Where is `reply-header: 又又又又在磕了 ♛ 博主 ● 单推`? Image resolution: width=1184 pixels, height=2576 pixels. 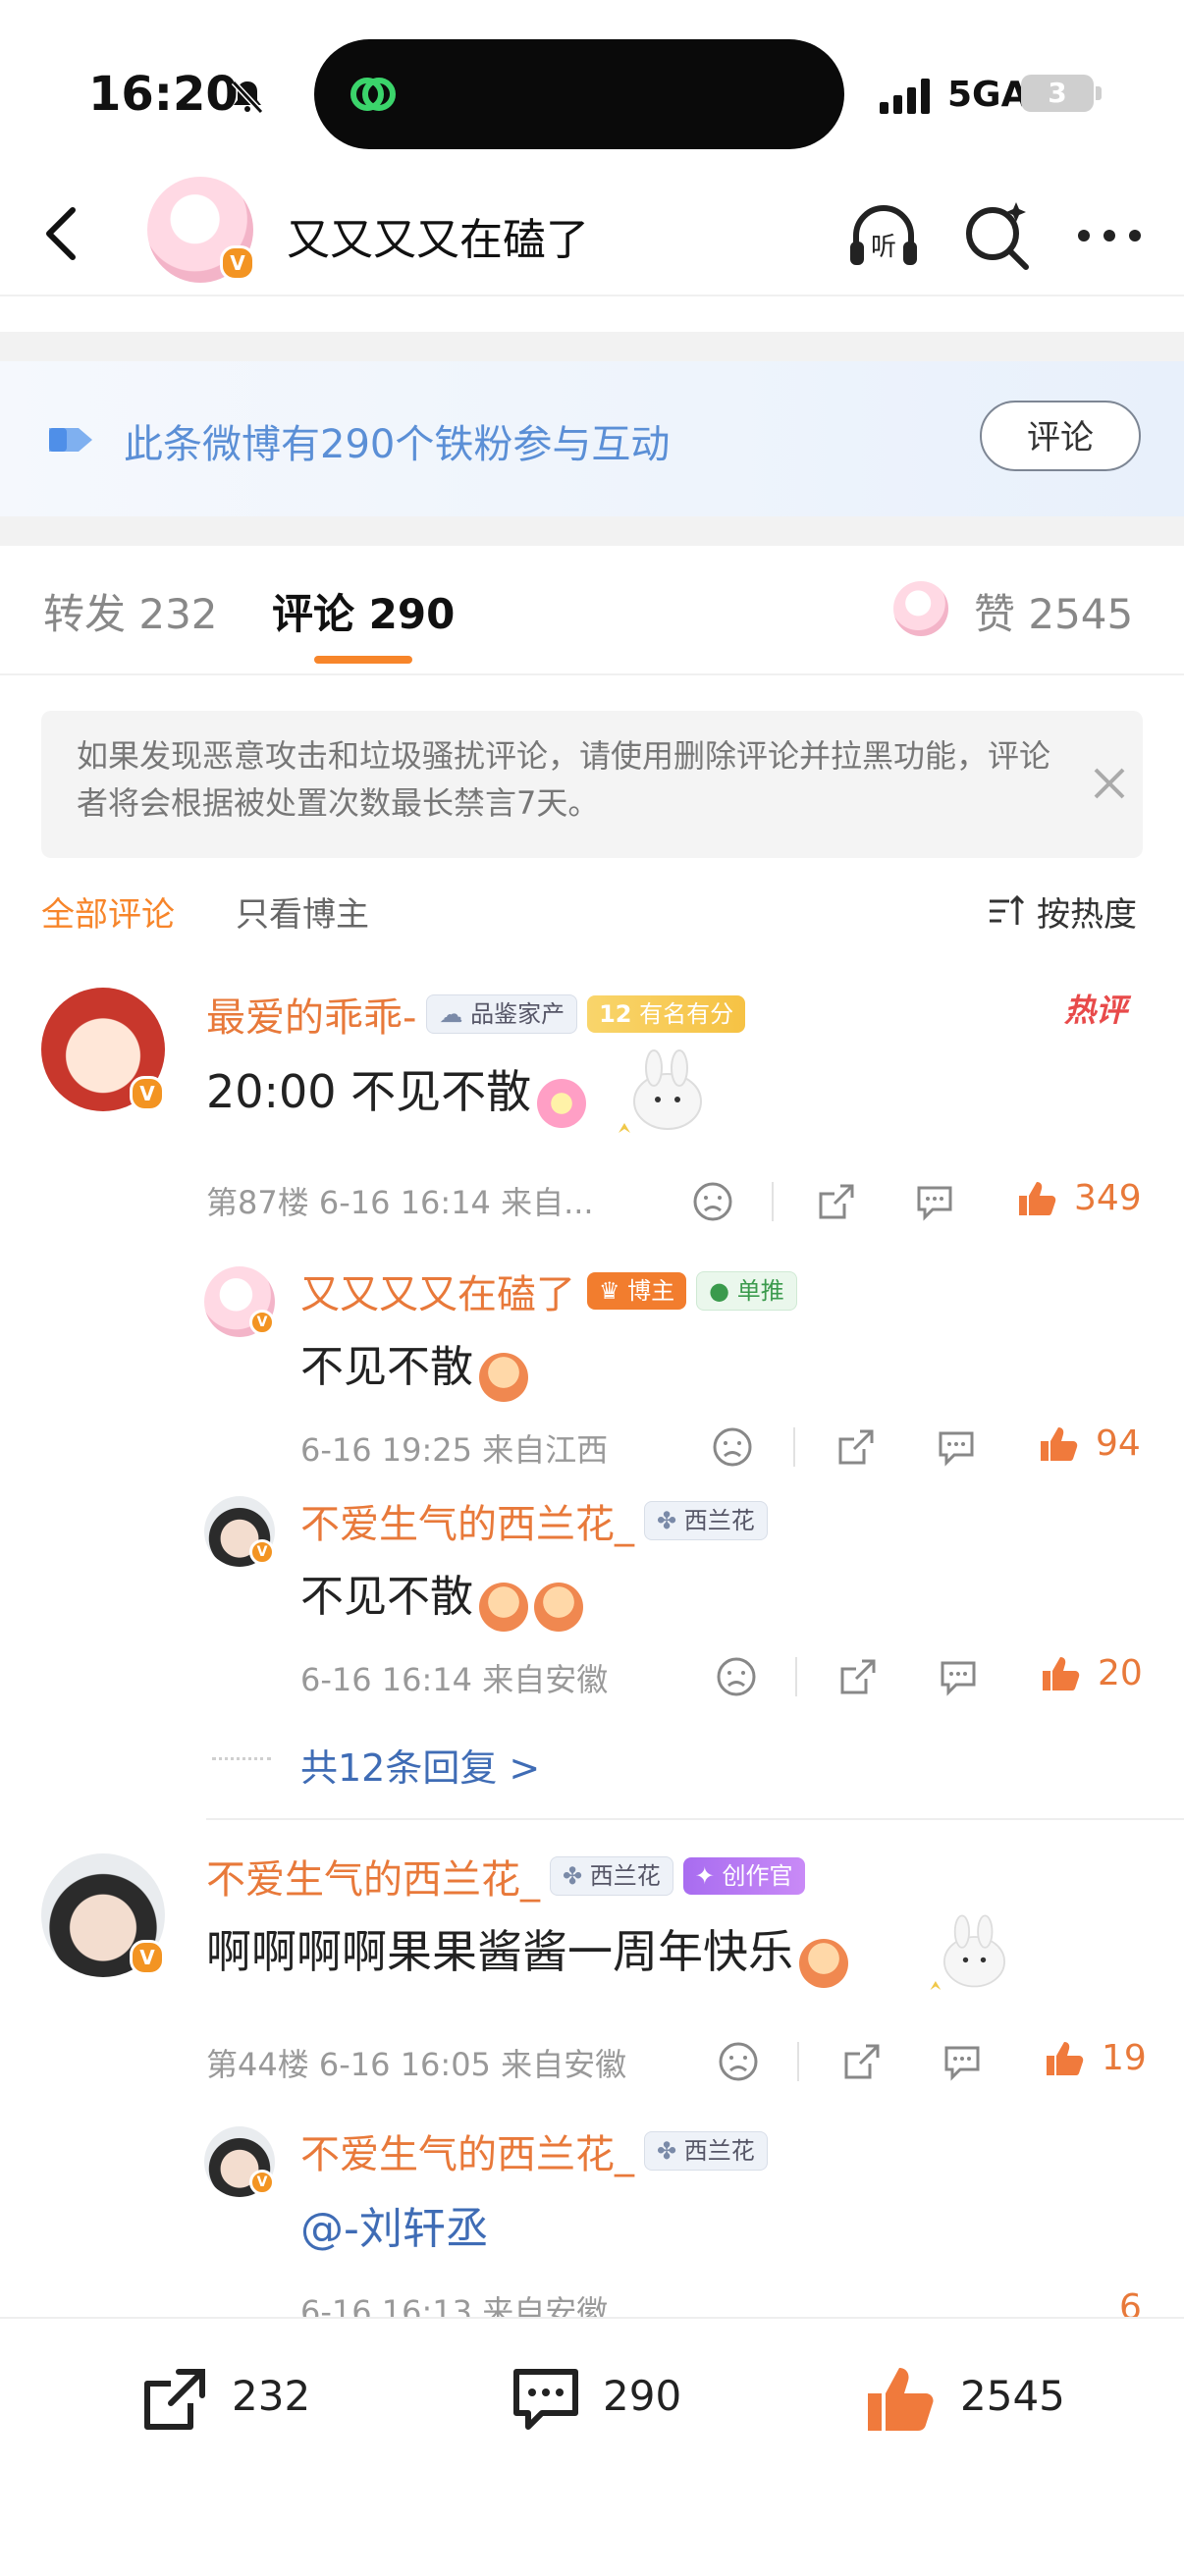 reply-header: 又又又又在磕了 ♛ 博主 ● 单推 is located at coordinates (548, 1291).